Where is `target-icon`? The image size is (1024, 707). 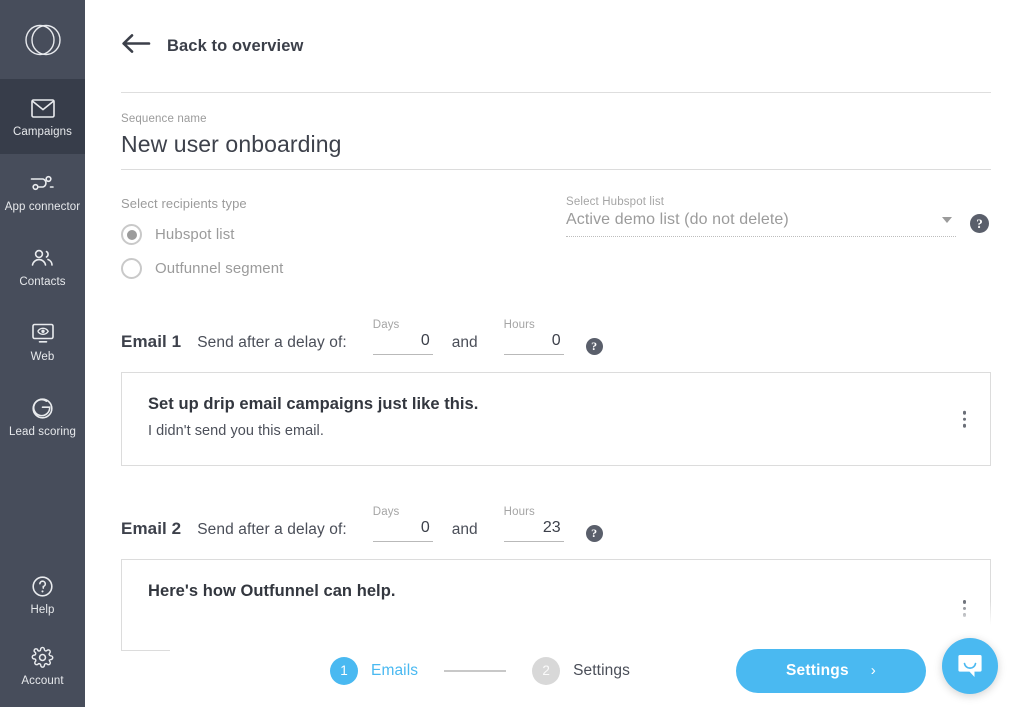
target-icon is located at coordinates (42, 408).